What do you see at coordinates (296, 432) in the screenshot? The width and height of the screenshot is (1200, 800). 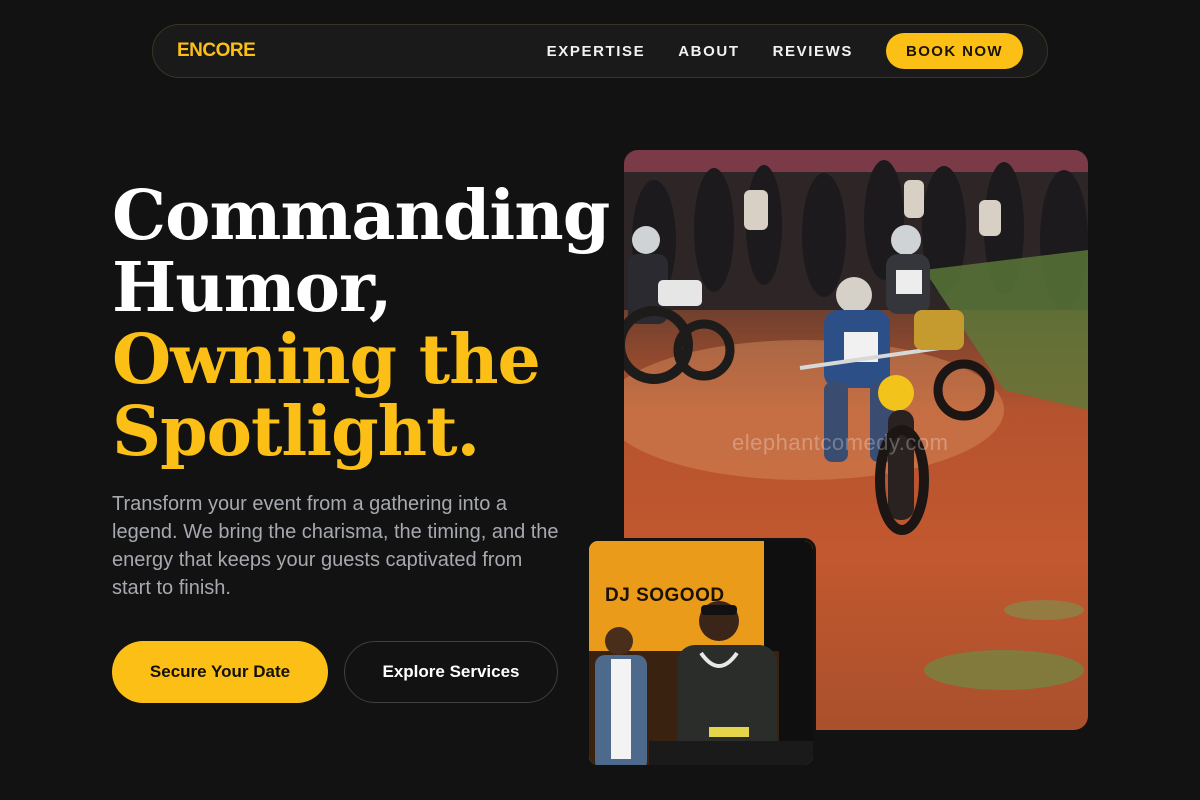 I see `hero-title-accent-2: Spotlight.` at bounding box center [296, 432].